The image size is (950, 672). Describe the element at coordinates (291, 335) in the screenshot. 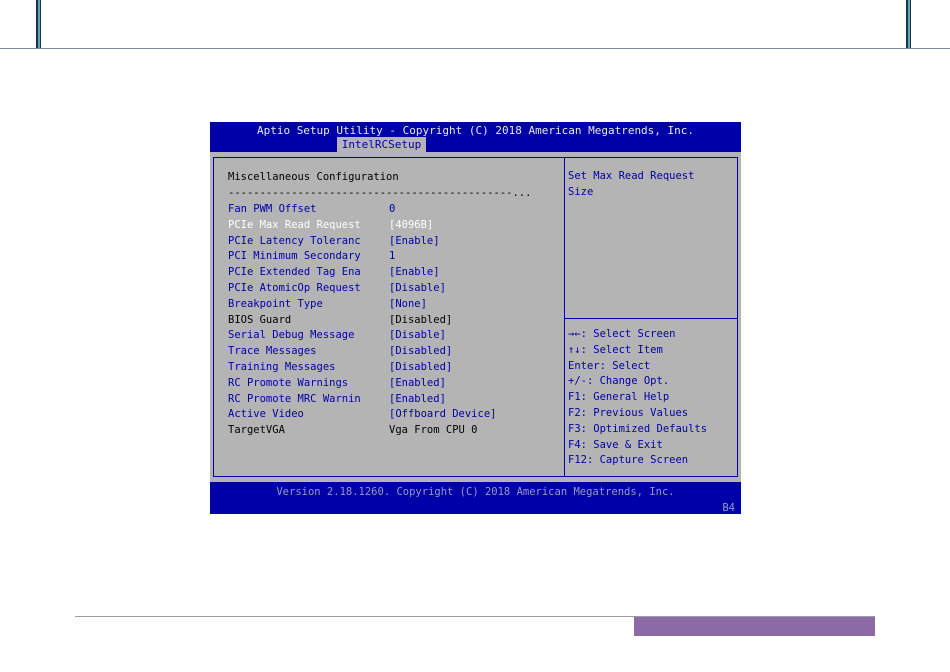

I see `setting-label: Serial Debug Message` at that location.